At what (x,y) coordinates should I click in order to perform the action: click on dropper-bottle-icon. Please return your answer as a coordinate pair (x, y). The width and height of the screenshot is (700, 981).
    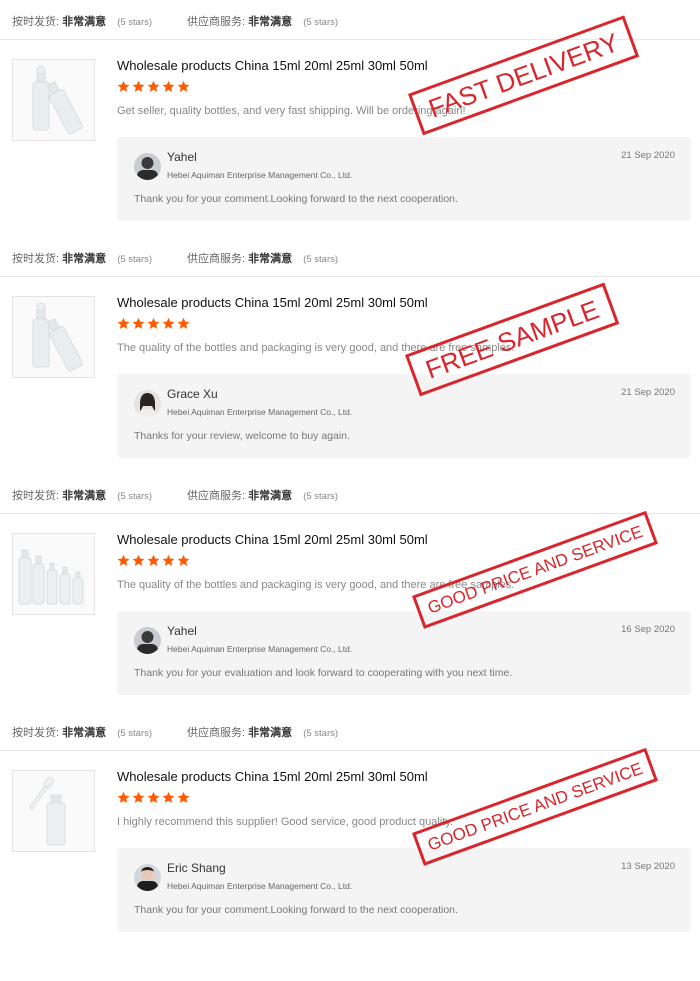
    Looking at the image, I should click on (47, 811).